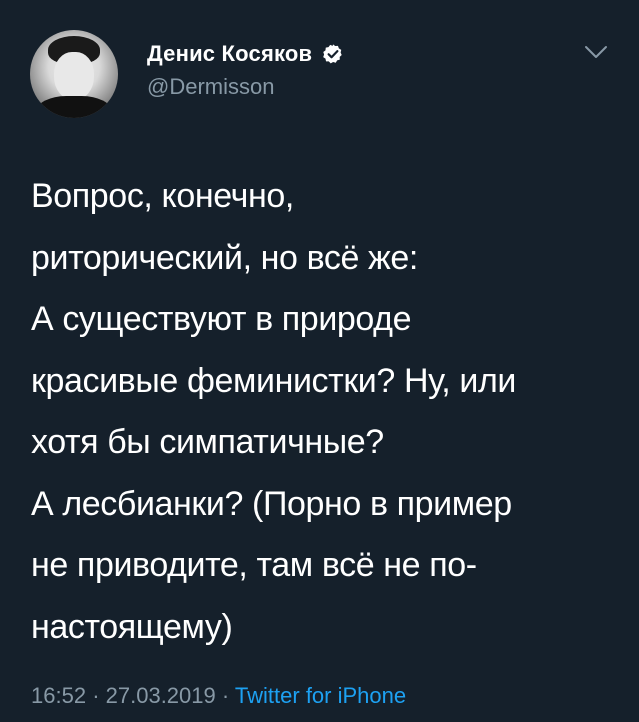 The width and height of the screenshot is (639, 722). Describe the element at coordinates (229, 54) in the screenshot. I see `author-display-name: Денис Косяков` at that location.